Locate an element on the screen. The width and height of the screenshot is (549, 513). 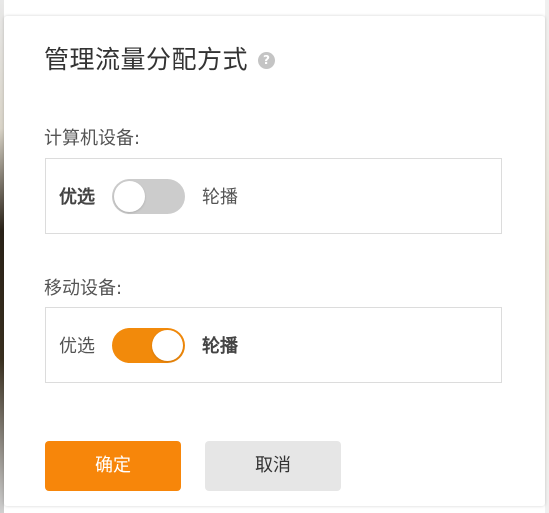
question-mark-icon: ? is located at coordinates (267, 60).